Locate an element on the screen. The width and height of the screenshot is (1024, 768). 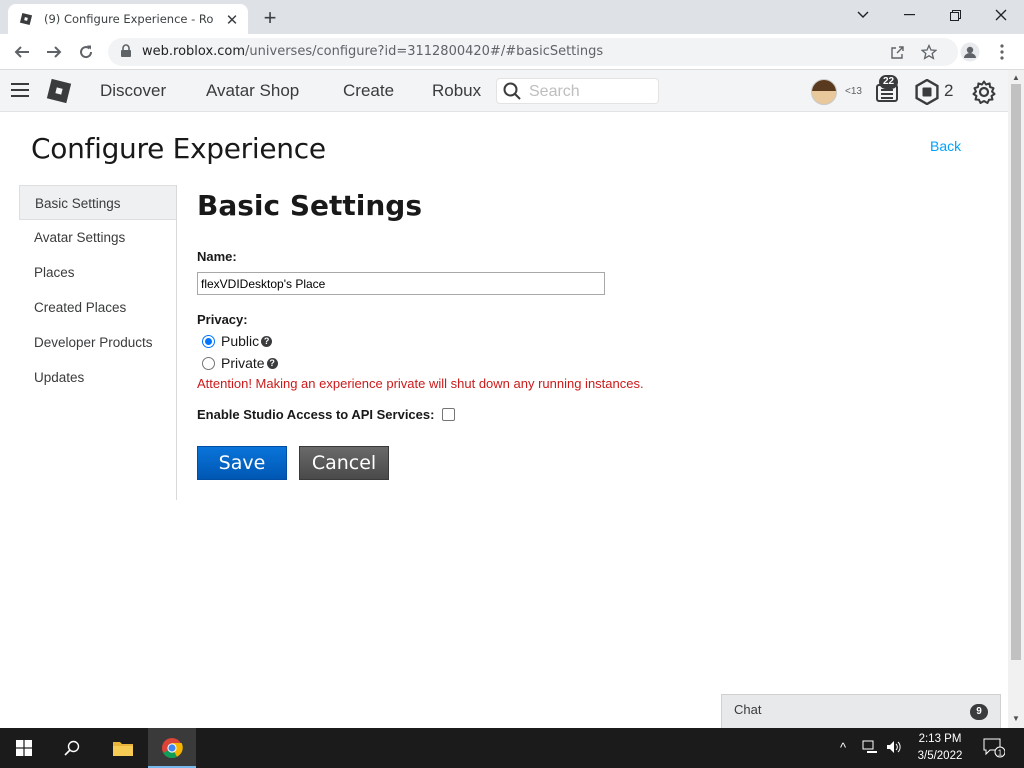
back-arrow-icon is located at coordinates (22, 52).